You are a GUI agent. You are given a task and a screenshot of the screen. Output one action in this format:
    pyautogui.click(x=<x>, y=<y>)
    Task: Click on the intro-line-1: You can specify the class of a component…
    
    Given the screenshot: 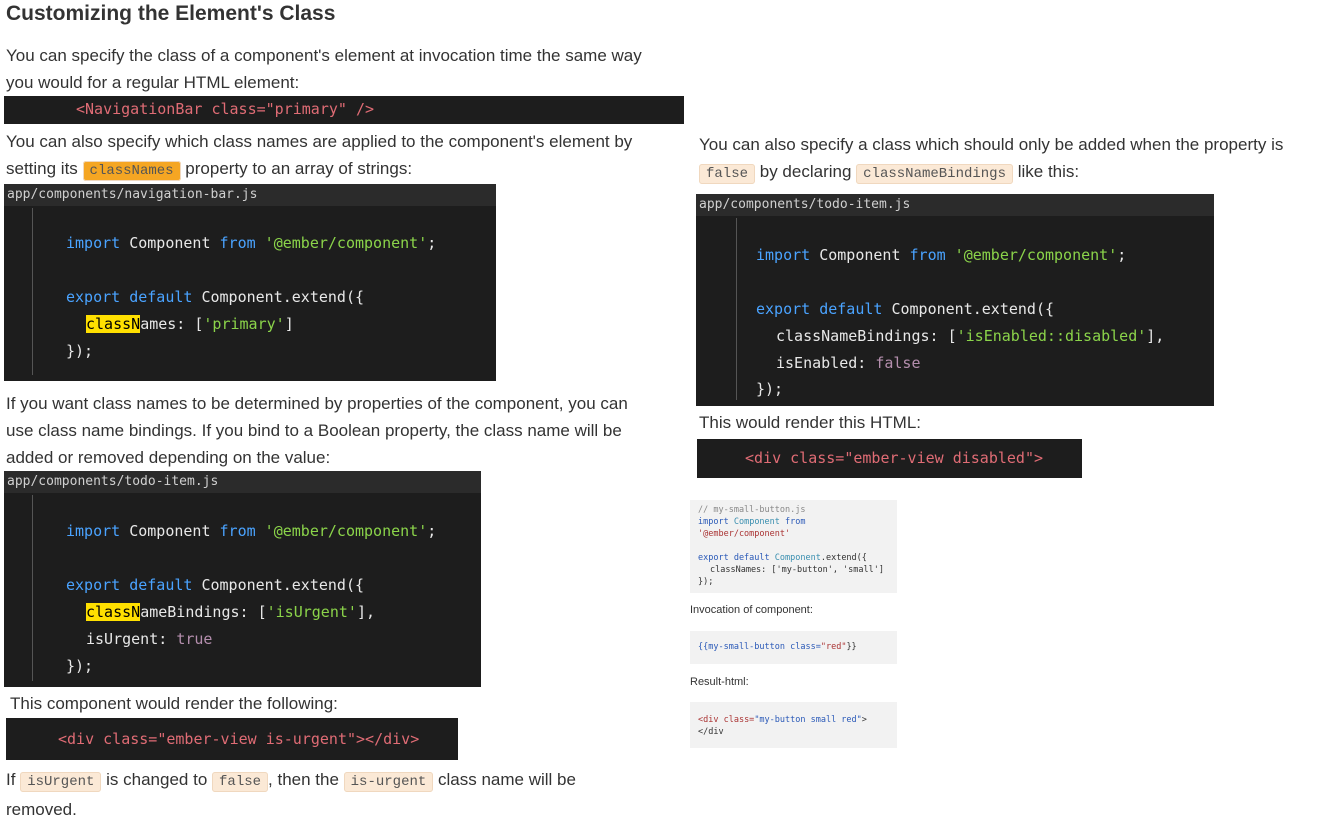 What is the action you would take?
    pyautogui.click(x=324, y=55)
    